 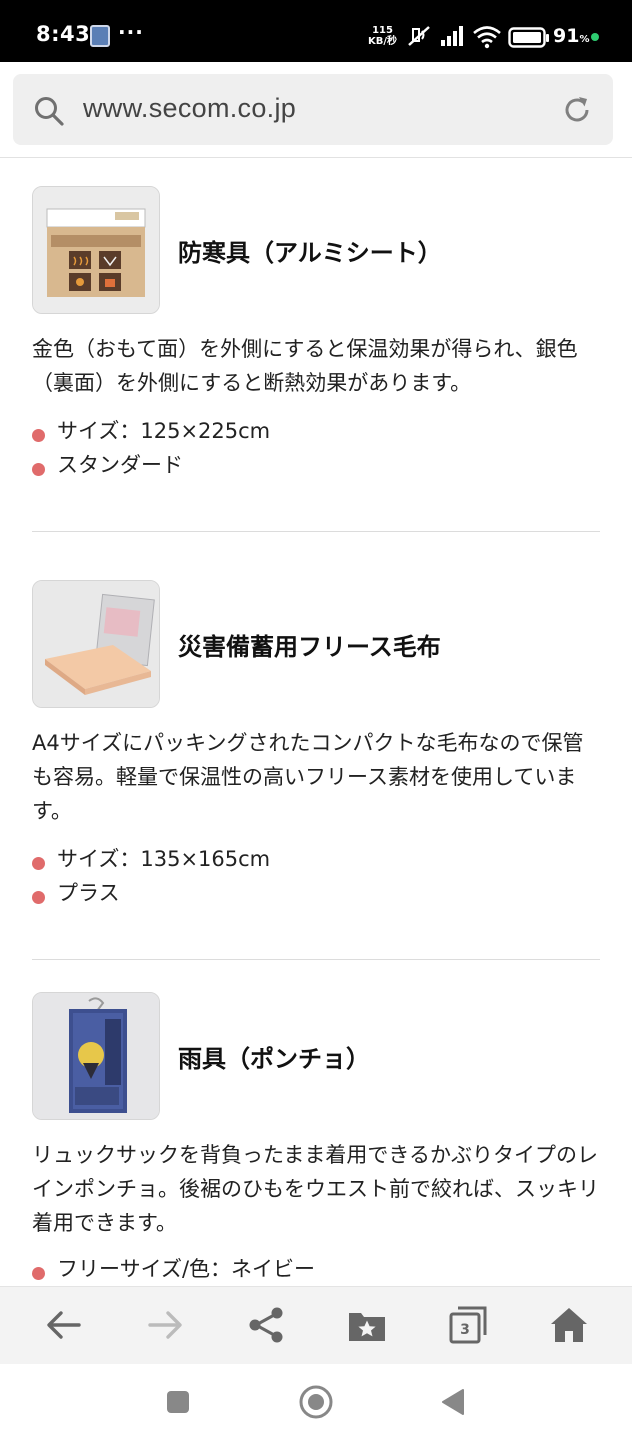 I want to click on share-icon, so click(x=266, y=1325).